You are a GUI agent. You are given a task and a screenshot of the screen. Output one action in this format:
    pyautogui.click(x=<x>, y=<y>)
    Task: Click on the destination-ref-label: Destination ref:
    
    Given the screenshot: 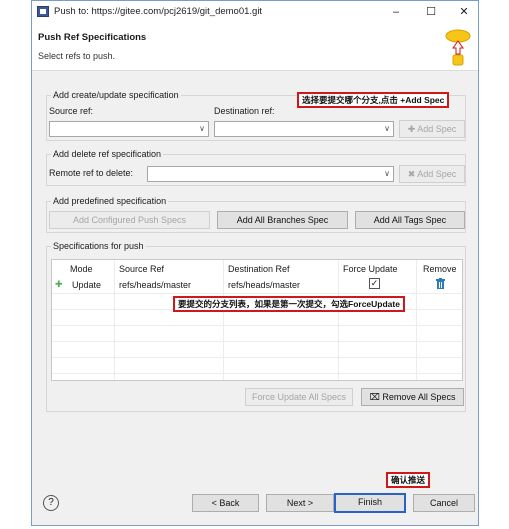 What is the action you would take?
    pyautogui.click(x=244, y=111)
    